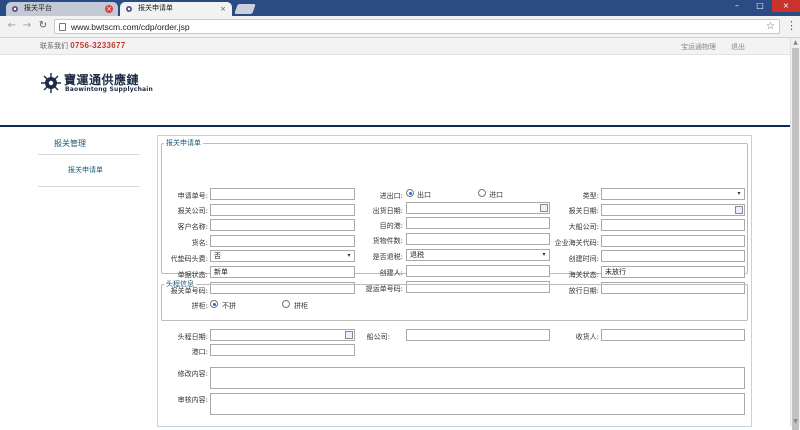 This screenshot has width=800, height=430. I want to click on customs-date-input, so click(673, 210).